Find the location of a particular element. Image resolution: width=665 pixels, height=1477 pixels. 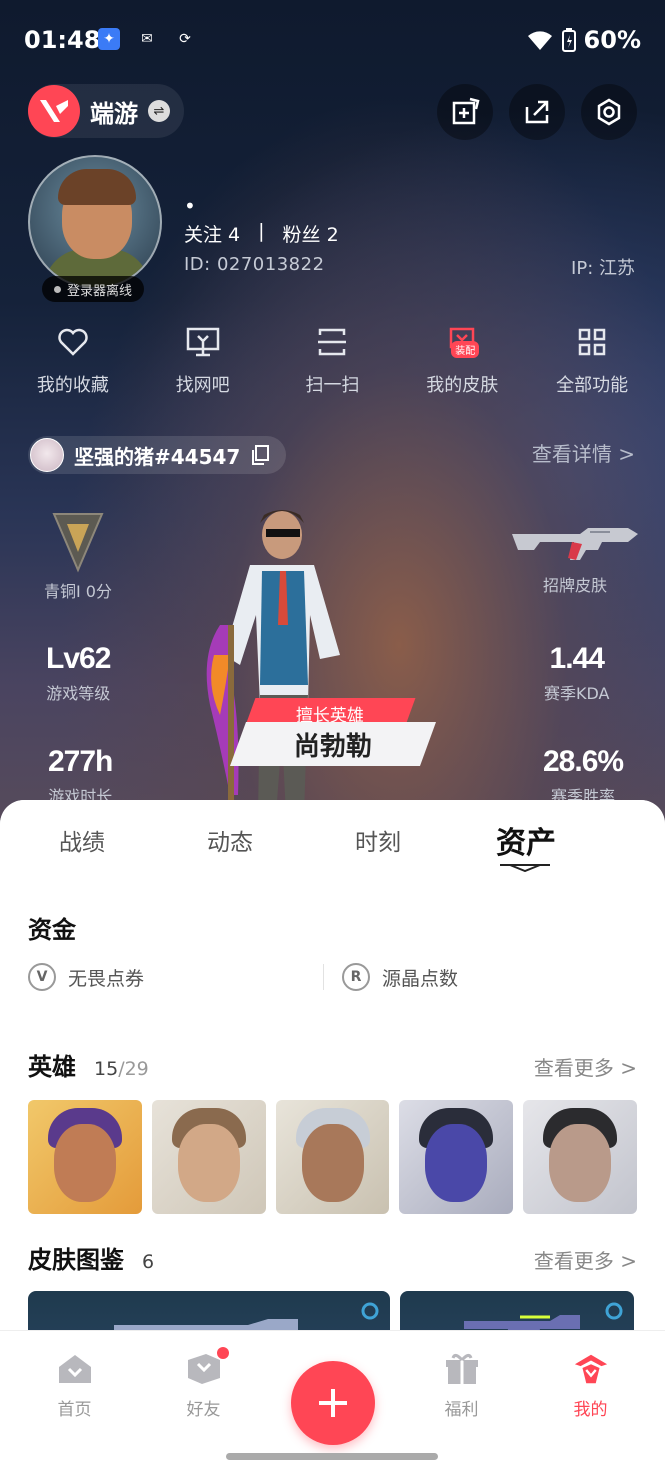

level-value: Lv62 is located at coordinates (78, 658).